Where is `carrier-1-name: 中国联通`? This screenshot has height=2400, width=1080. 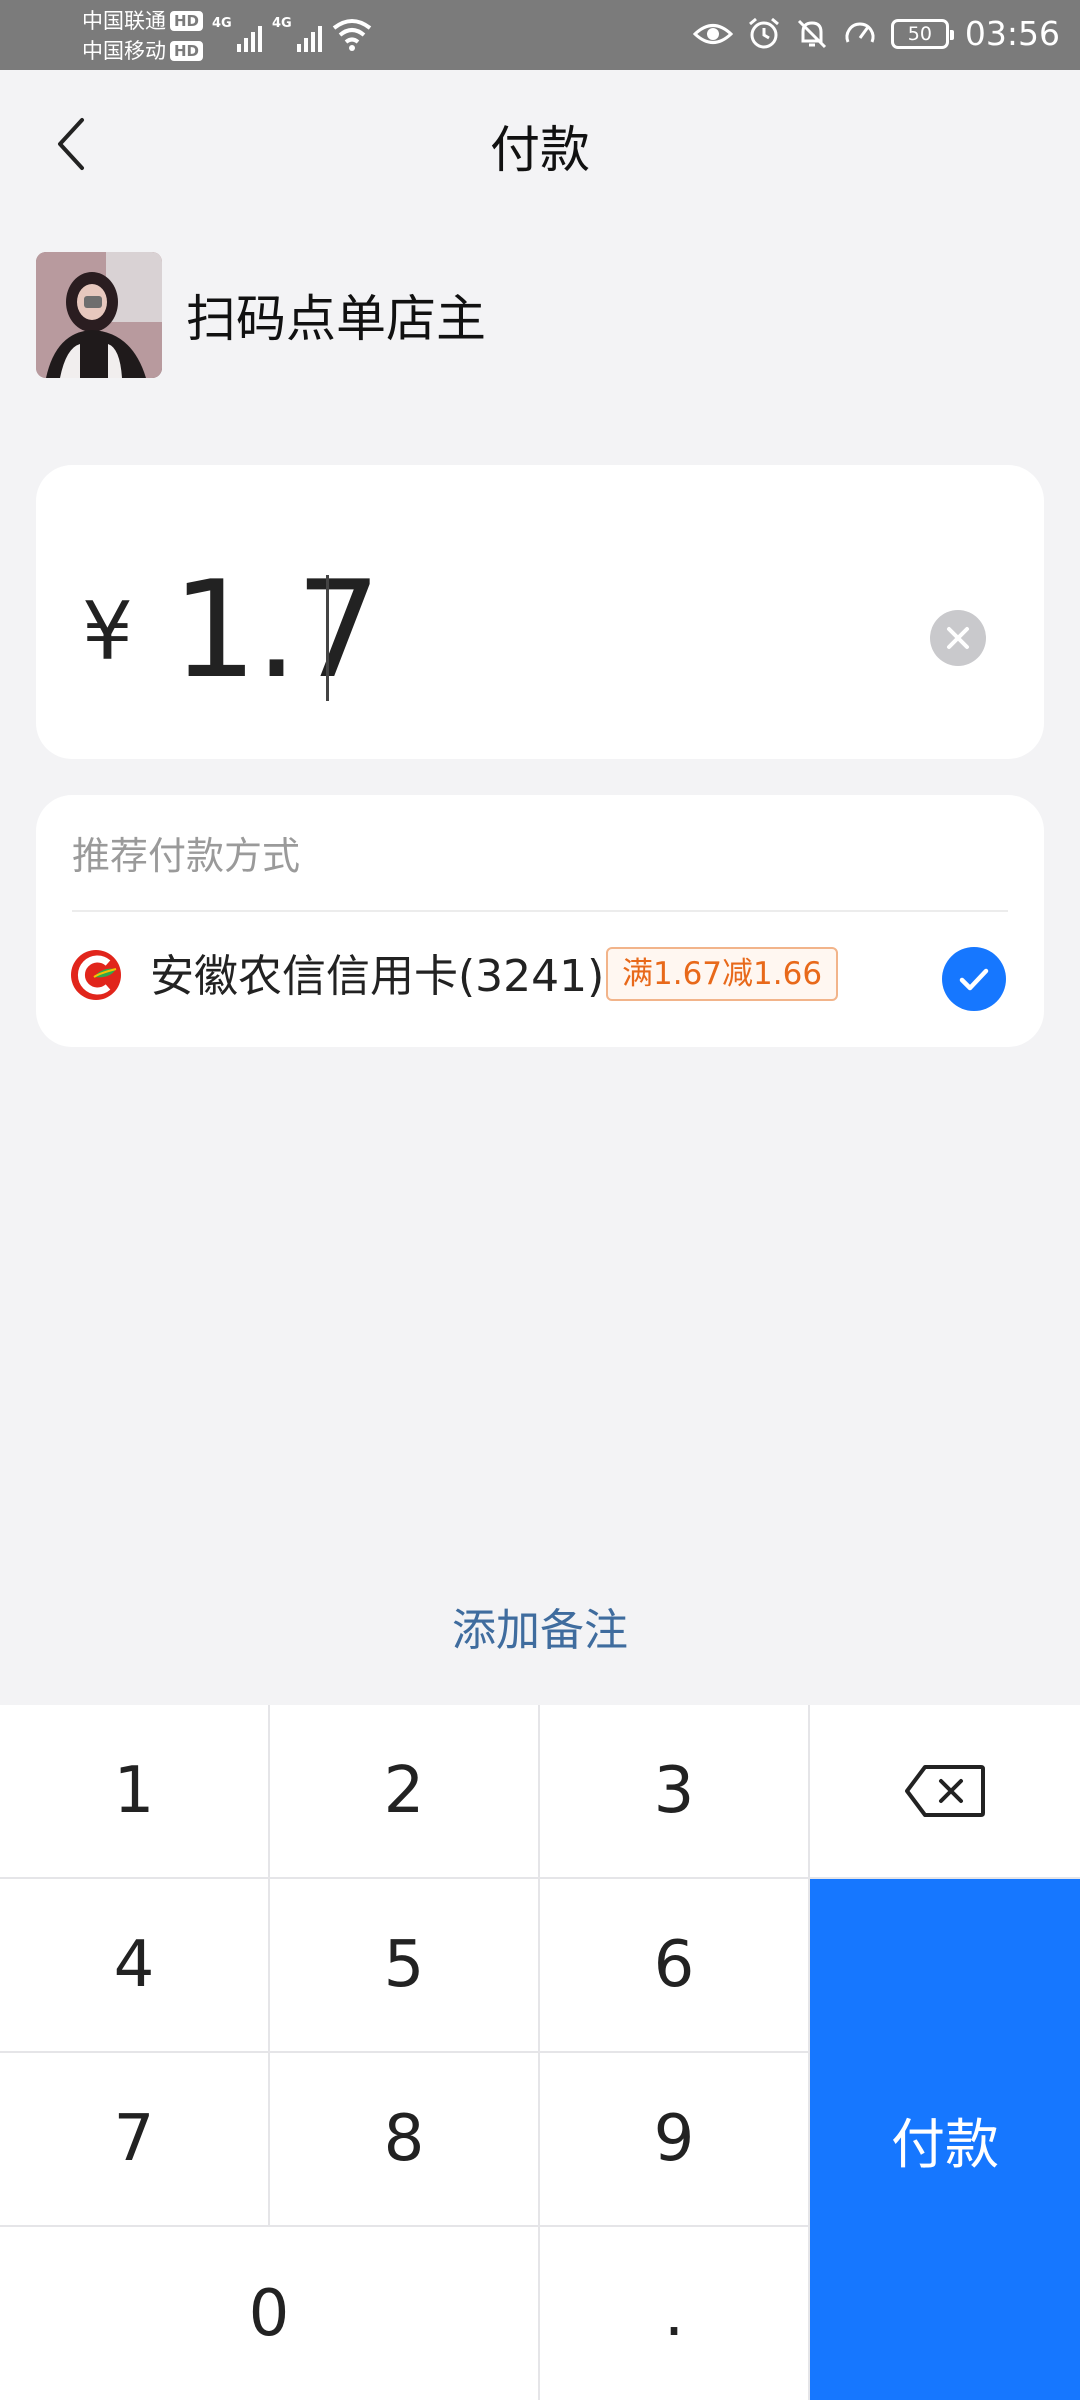 carrier-1-name: 中国联通 is located at coordinates (124, 21).